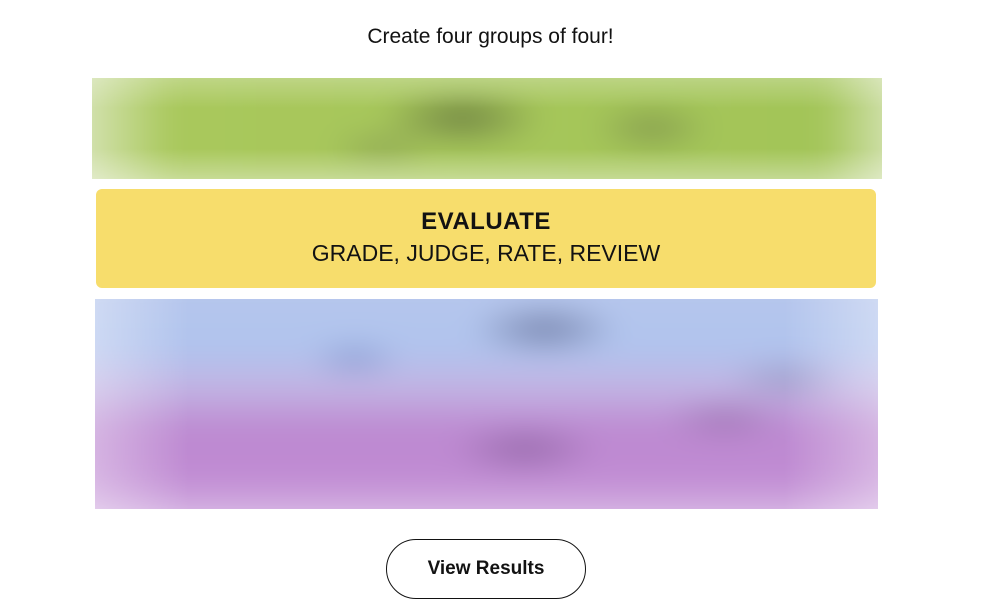 This screenshot has height=611, width=981. Describe the element at coordinates (490, 36) in the screenshot. I see `puzzle-prompt: Create four groups of four!` at that location.